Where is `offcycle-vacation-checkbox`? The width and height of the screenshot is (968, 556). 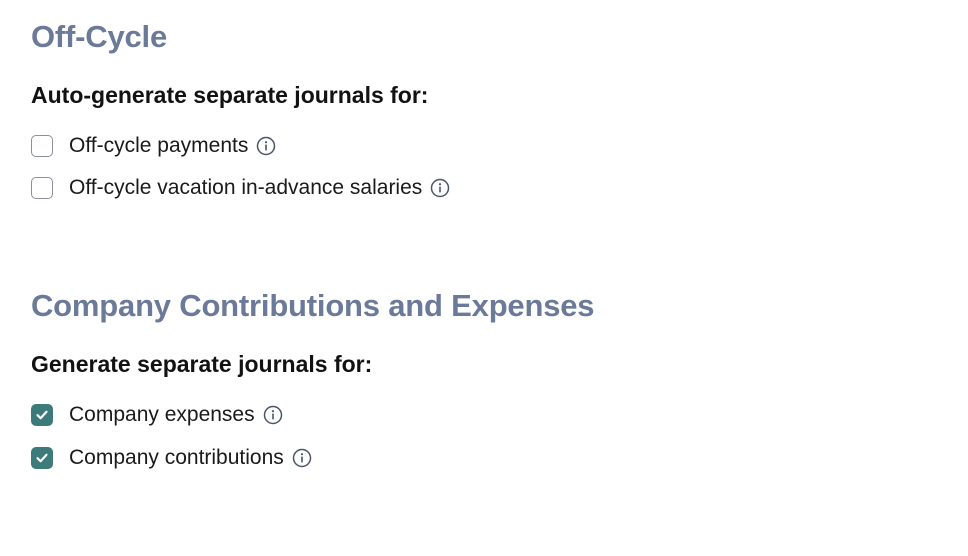
offcycle-vacation-checkbox is located at coordinates (42, 188).